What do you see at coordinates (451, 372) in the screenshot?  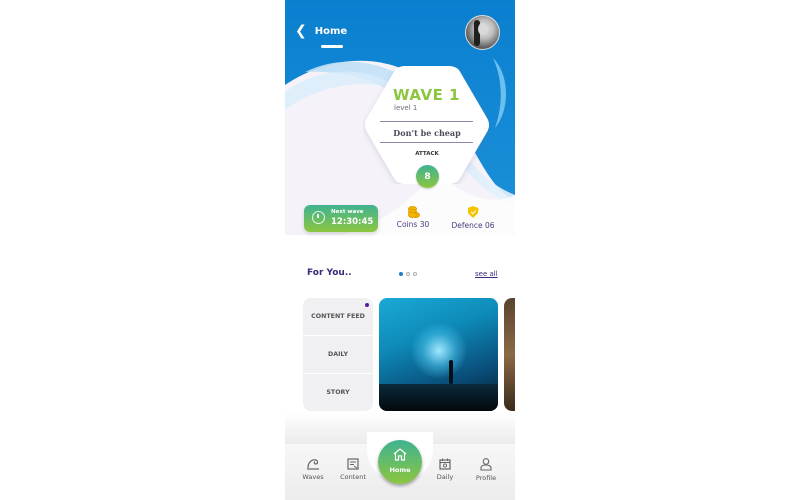 I see `person-silhouette` at bounding box center [451, 372].